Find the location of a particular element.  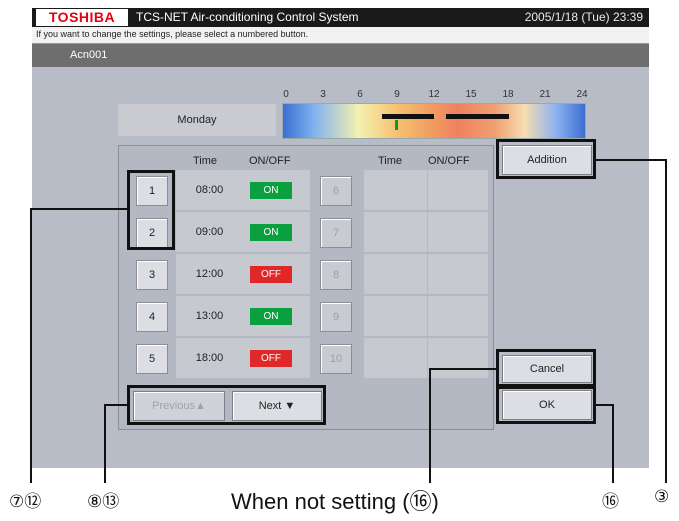

time-header: Time is located at coordinates (205, 161).